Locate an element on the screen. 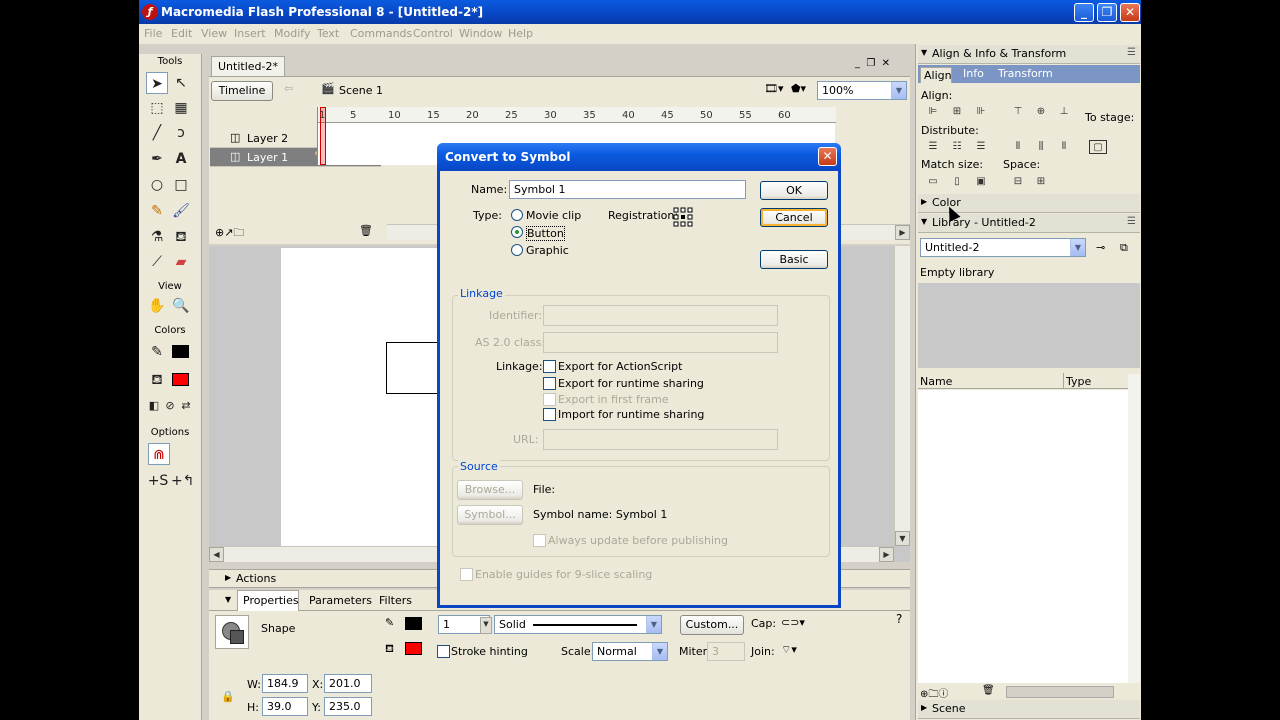 This screenshot has width=1280, height=720. eyedropper-tool-icon: ⟋ is located at coordinates (157, 262).